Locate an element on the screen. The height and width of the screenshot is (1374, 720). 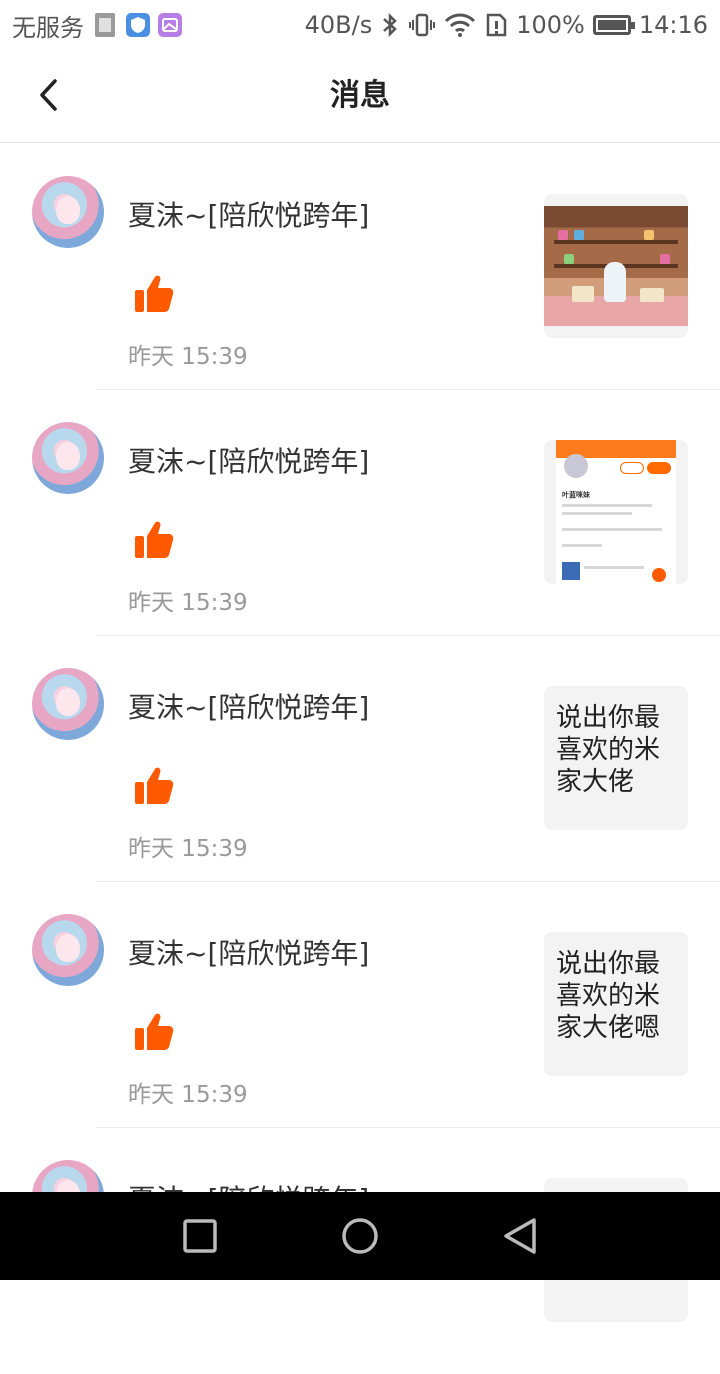
wifi-icon is located at coordinates (460, 25).